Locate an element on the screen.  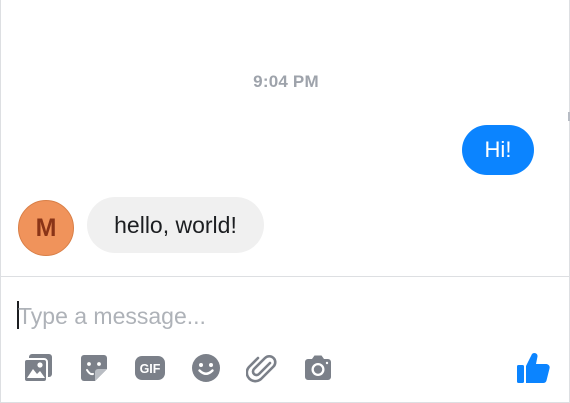
message-composer is located at coordinates (282, 316).